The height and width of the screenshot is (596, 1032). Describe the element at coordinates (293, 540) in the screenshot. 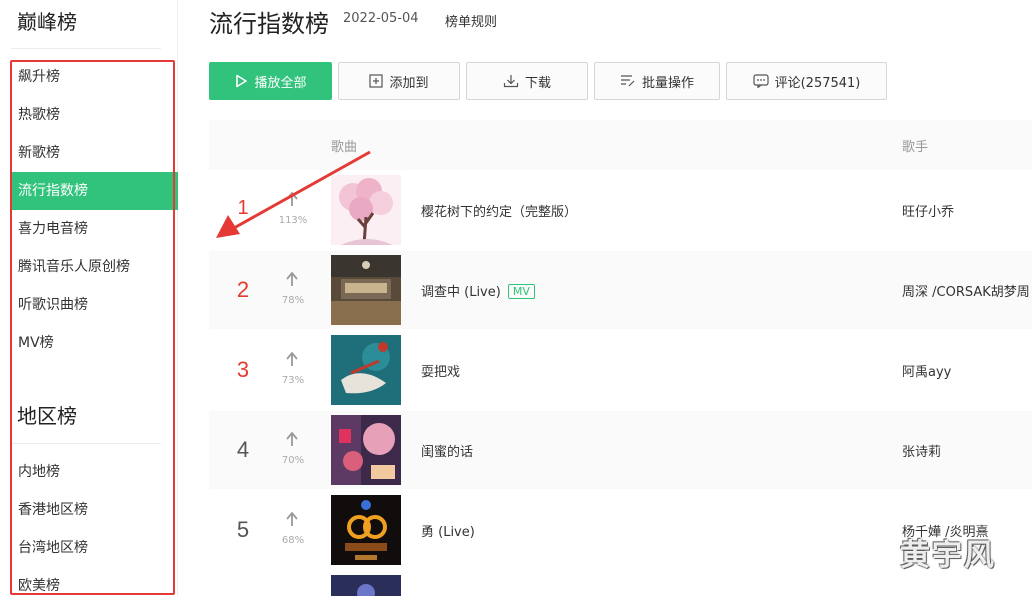

I see `trend-percentage: 68%` at that location.